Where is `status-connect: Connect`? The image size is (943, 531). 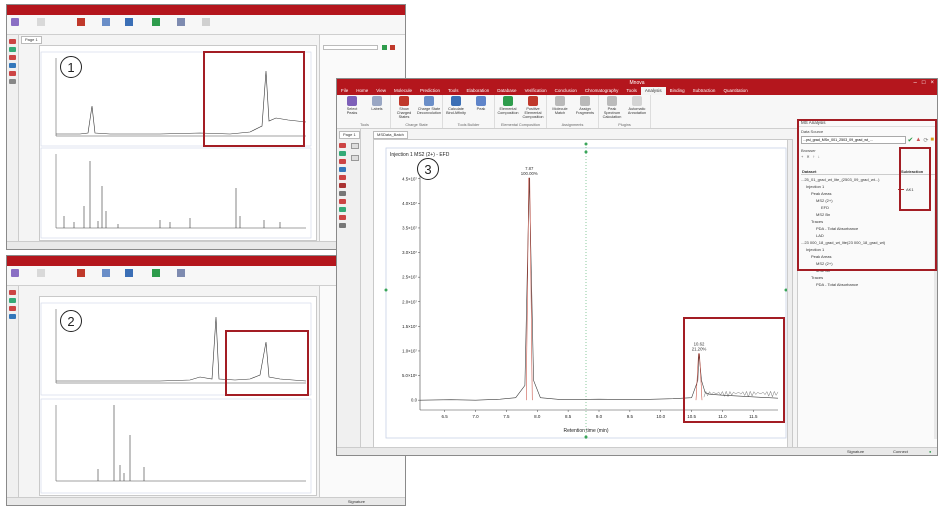 status-connect: Connect is located at coordinates (900, 451).